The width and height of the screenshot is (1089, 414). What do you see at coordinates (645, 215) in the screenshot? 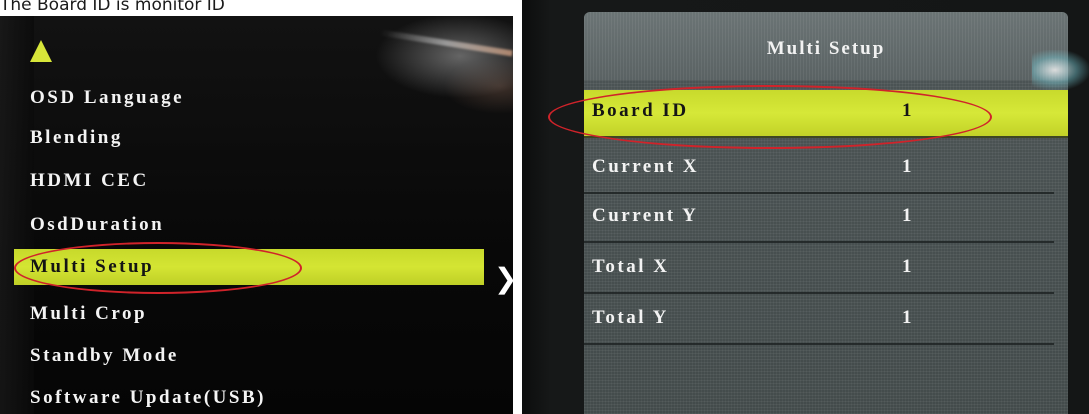
I see `setting-label: Current Y` at bounding box center [645, 215].